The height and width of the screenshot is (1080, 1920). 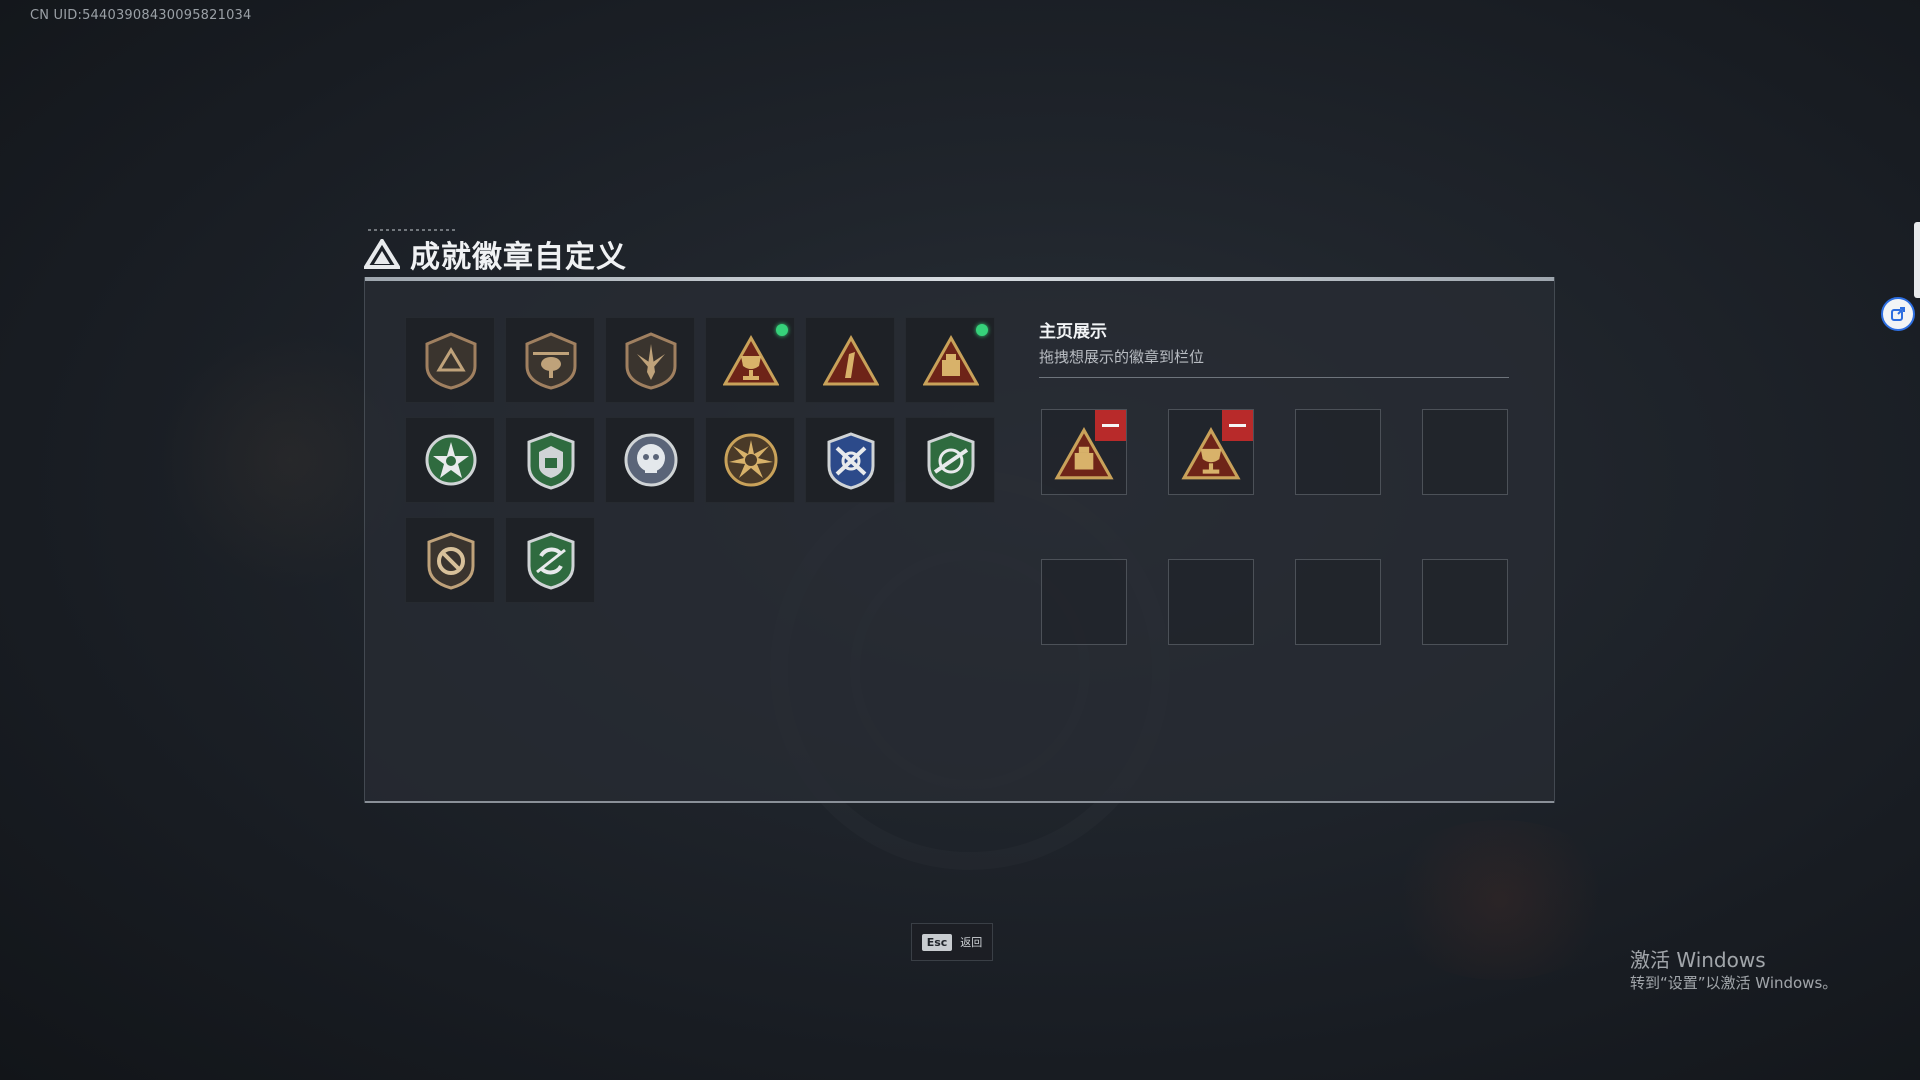 I want to click on gold-sunburst-medal-icon, so click(x=751, y=460).